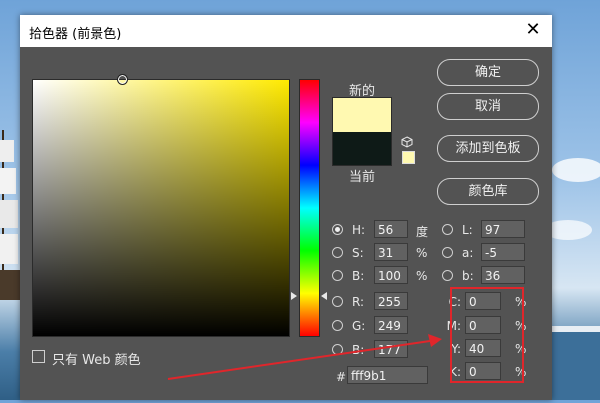  Describe the element at coordinates (359, 230) in the screenshot. I see `label-h: H:` at that location.